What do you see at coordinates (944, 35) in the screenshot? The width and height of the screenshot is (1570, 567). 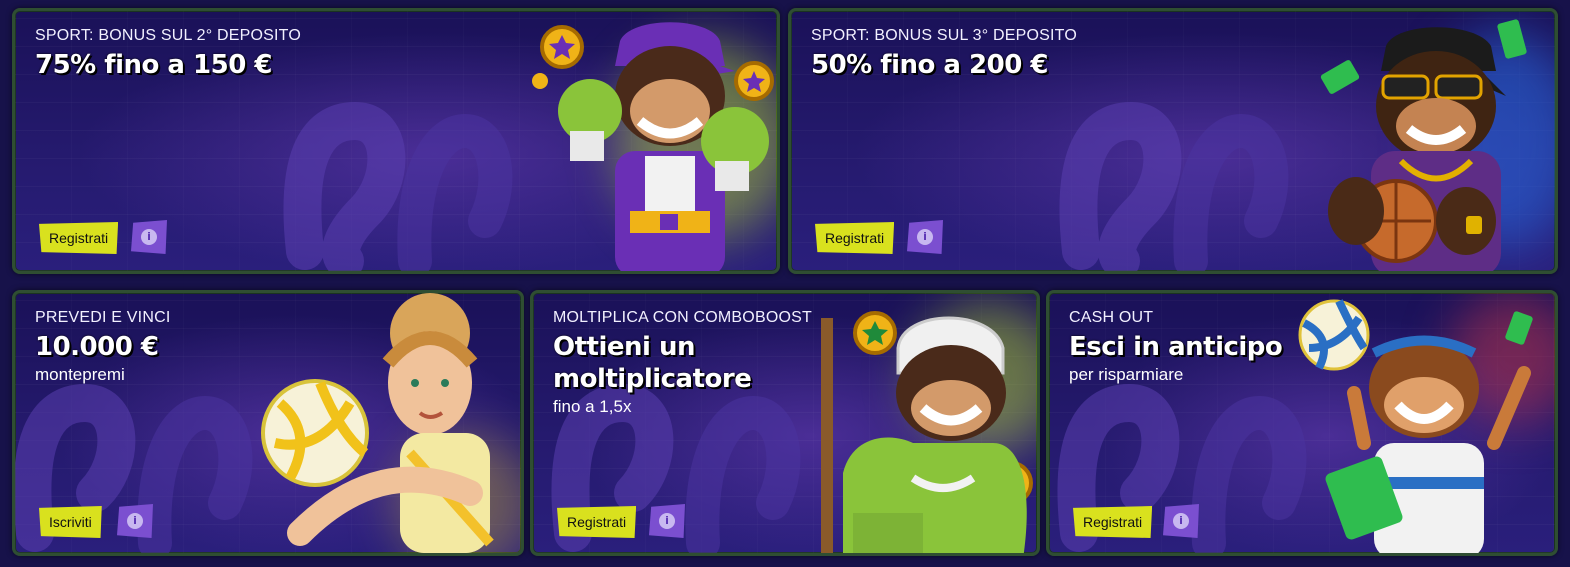 I see `promo-subtitle: SPORT: BONUS SUL 3° DEPOSITO` at bounding box center [944, 35].